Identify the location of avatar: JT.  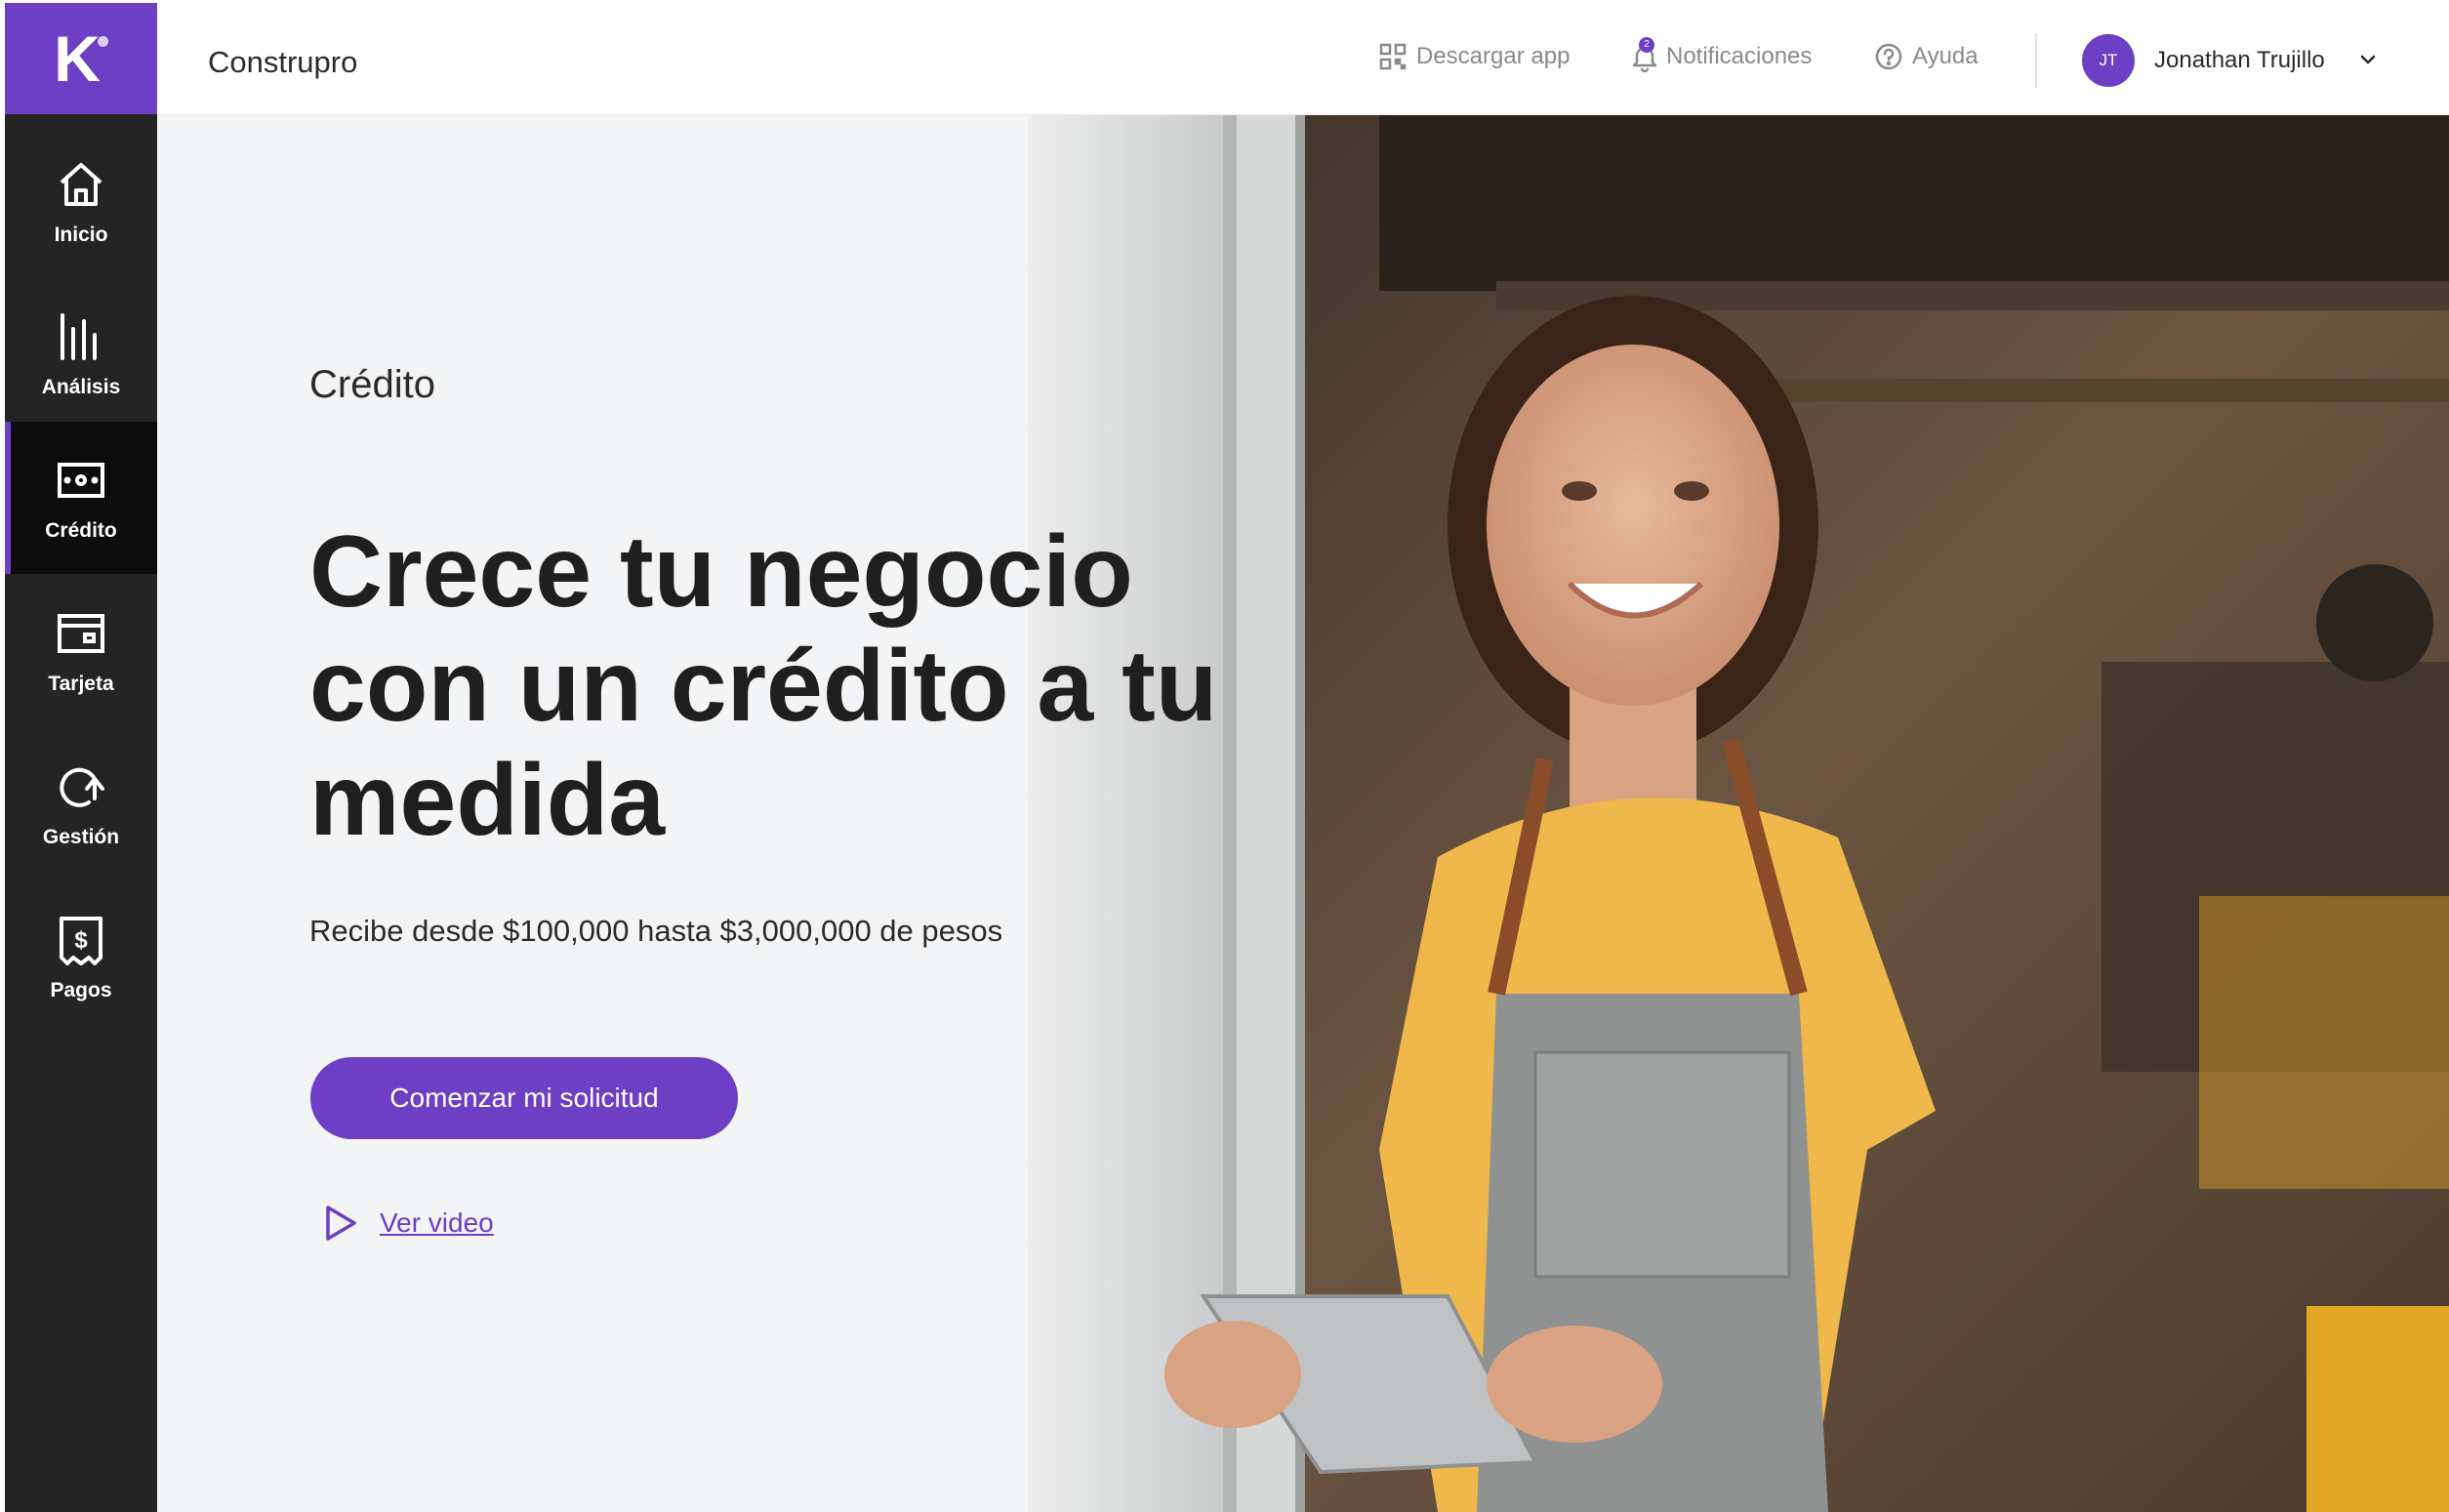
(2108, 61).